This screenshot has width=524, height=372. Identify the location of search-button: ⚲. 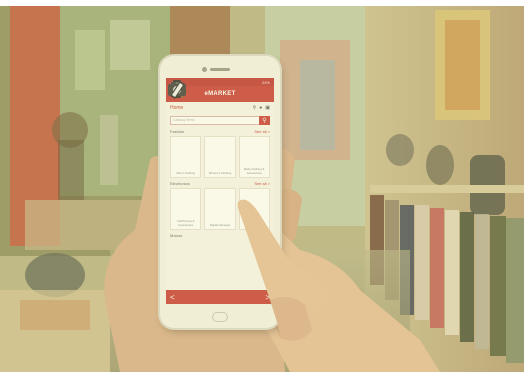
(264, 120).